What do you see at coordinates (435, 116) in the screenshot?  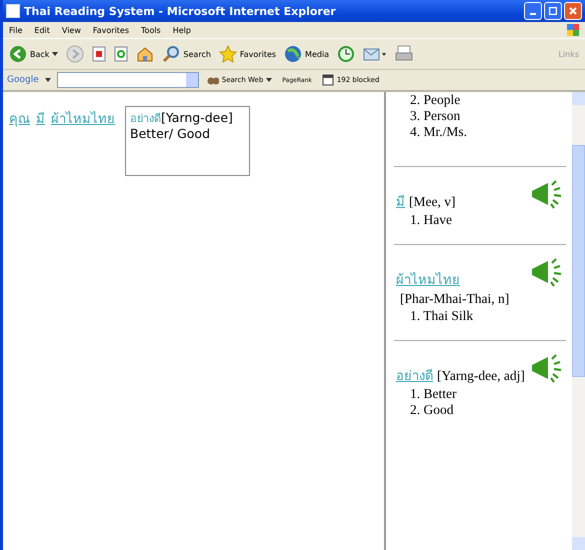 I see `meaning-item: 3. Person` at bounding box center [435, 116].